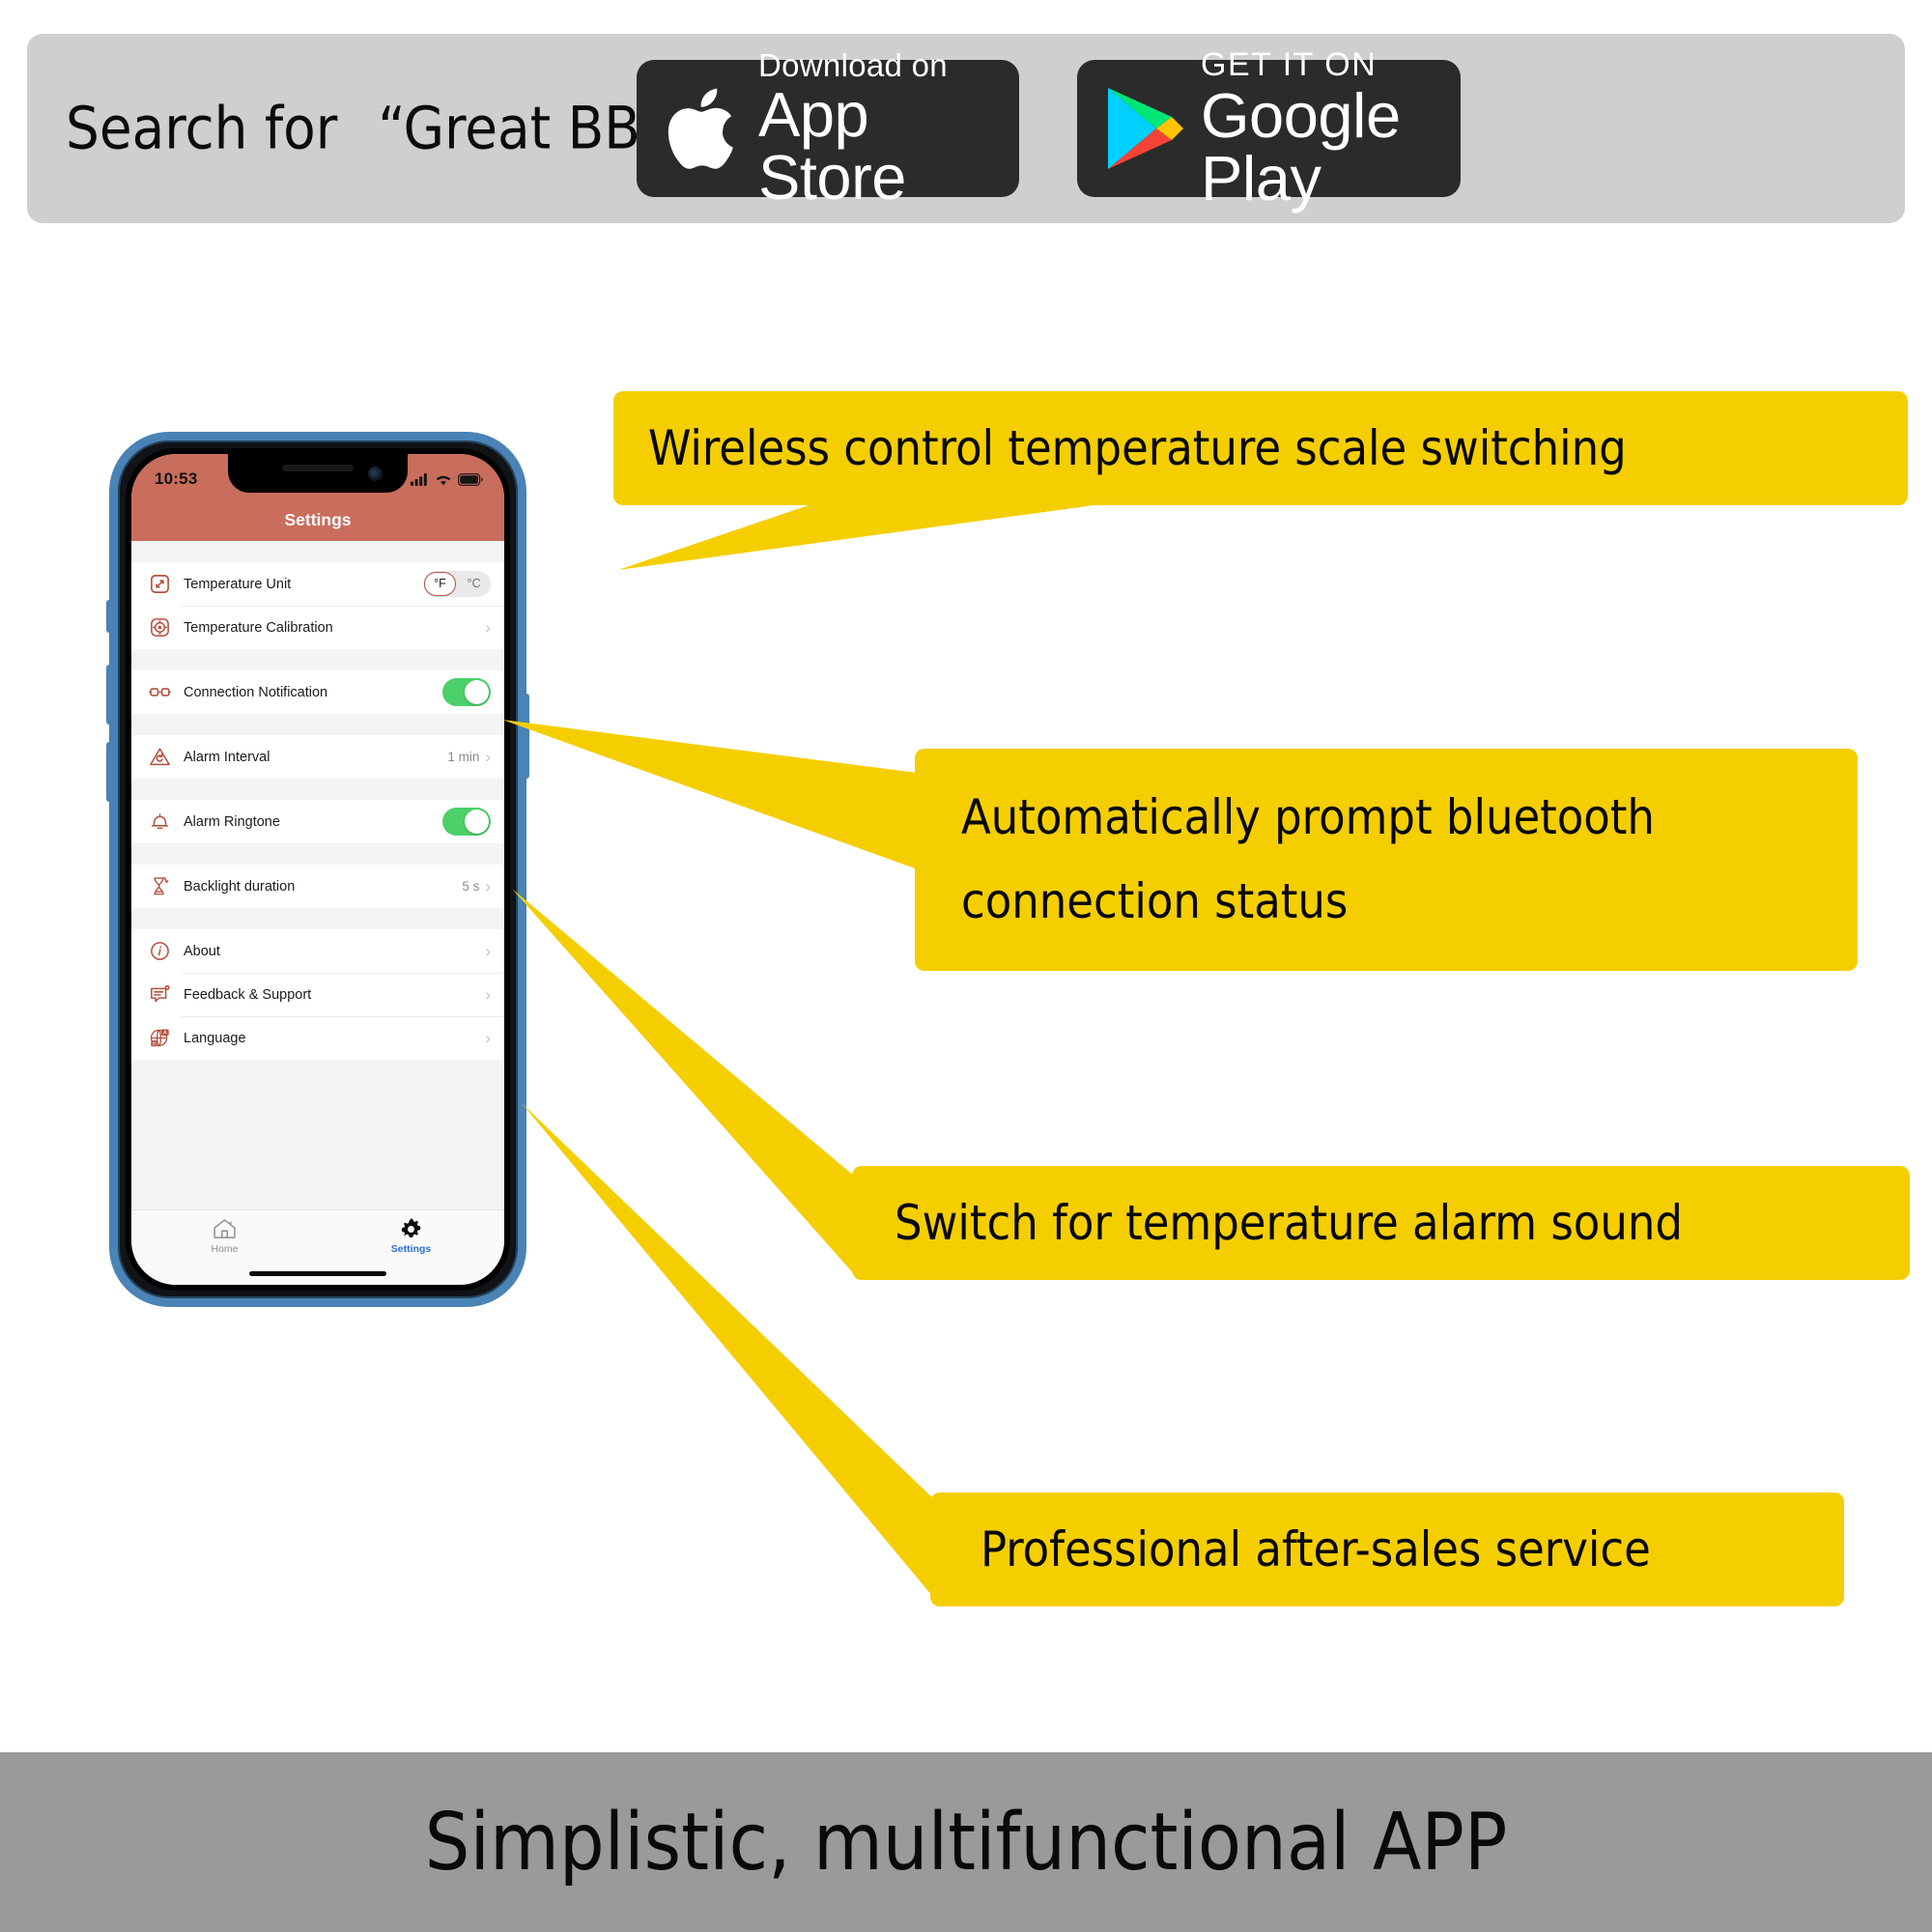  I want to click on callout-2-line2: connection status, so click(1155, 901).